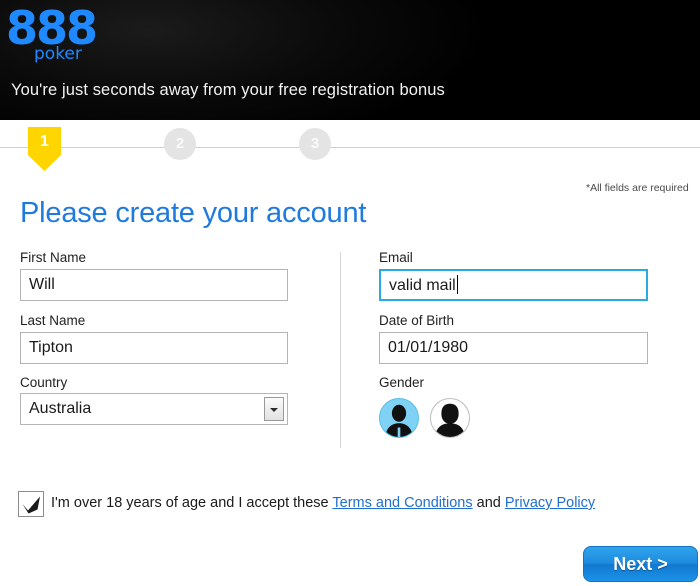  I want to click on step-connector-line, so click(350, 147).